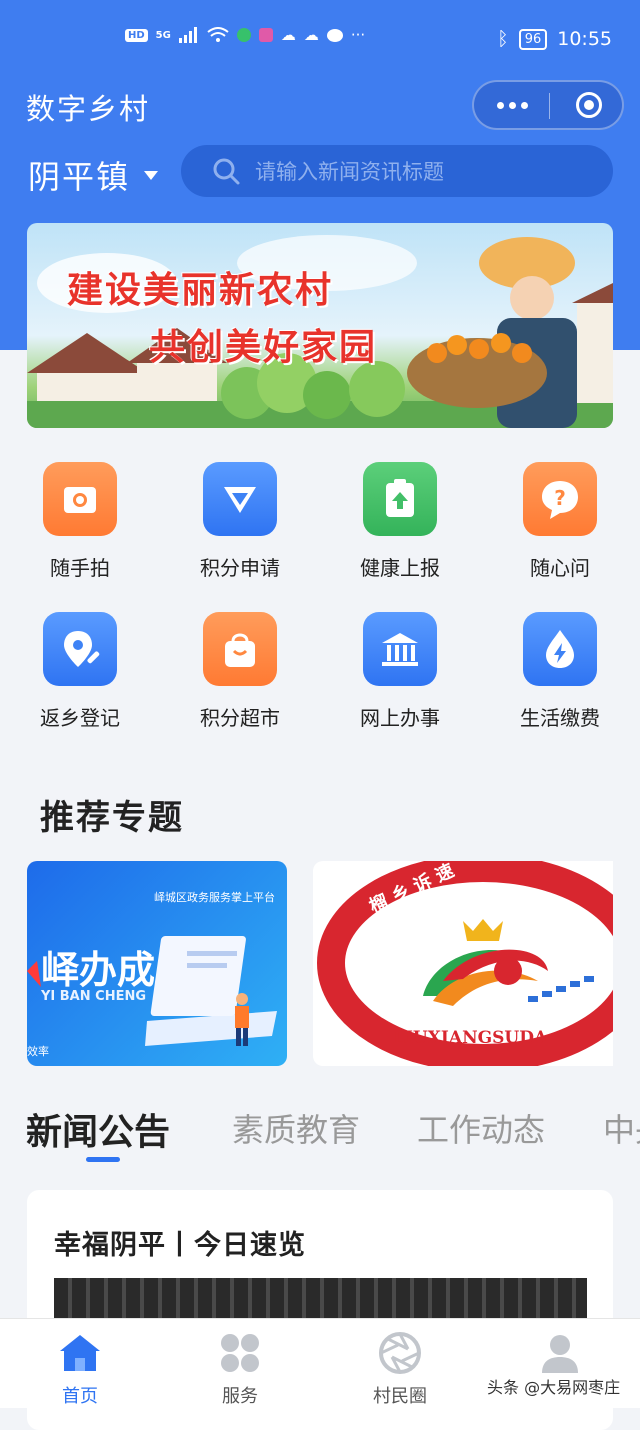  I want to click on service-item-snapshot: 随手拍, so click(80, 521).